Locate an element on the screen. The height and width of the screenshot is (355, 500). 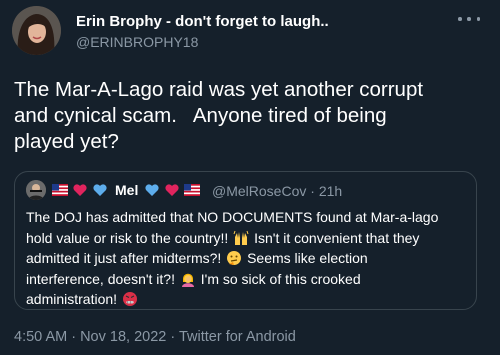
thinking-face-emoji is located at coordinates (234, 258).